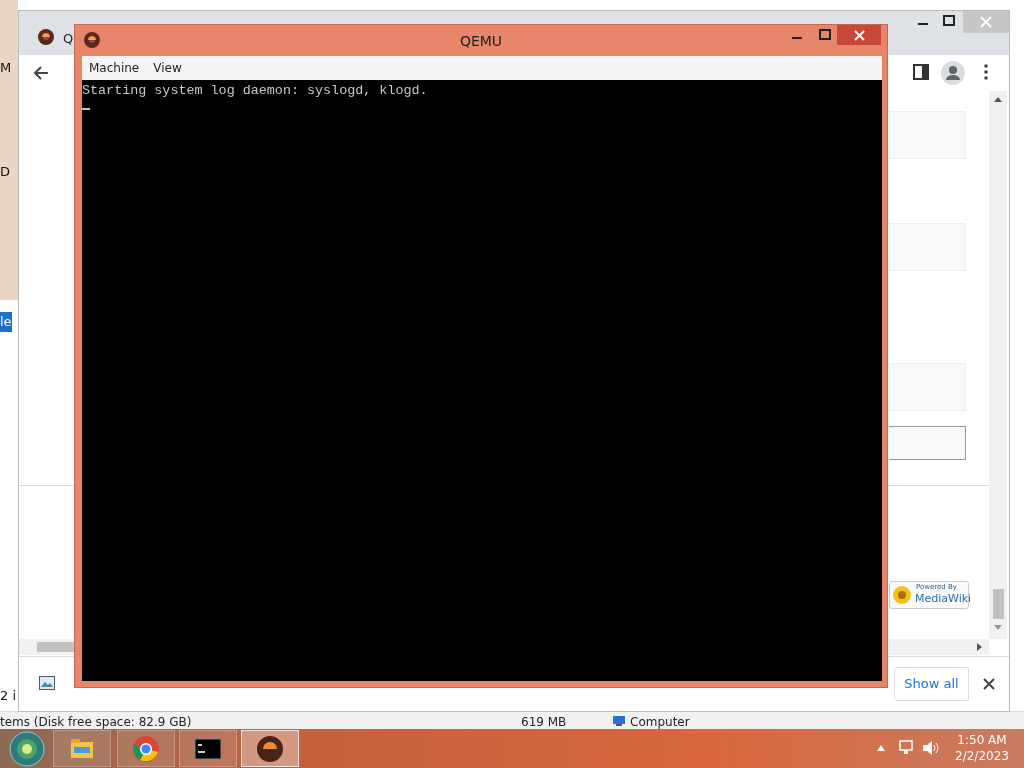  What do you see at coordinates (6, 68) in the screenshot?
I see `text-fragment: M` at bounding box center [6, 68].